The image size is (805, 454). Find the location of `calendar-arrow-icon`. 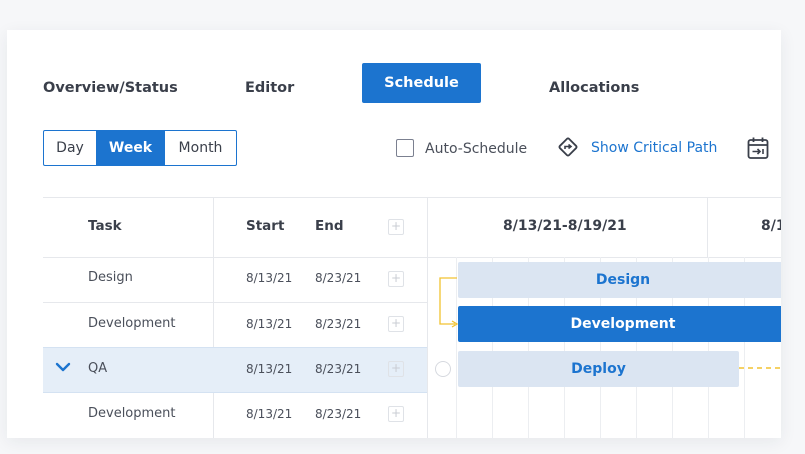

calendar-arrow-icon is located at coordinates (758, 148).